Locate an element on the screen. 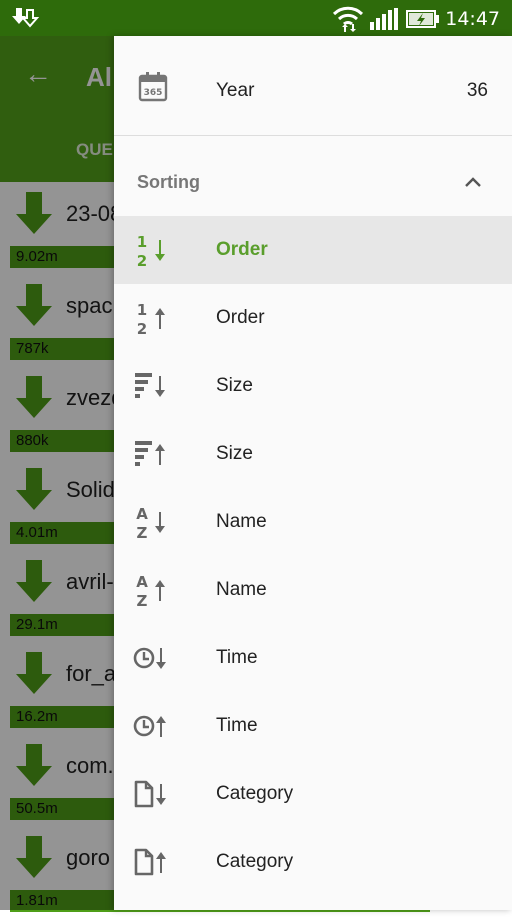 This screenshot has width=512, height=918. battery-charging-icon is located at coordinates (422, 19).